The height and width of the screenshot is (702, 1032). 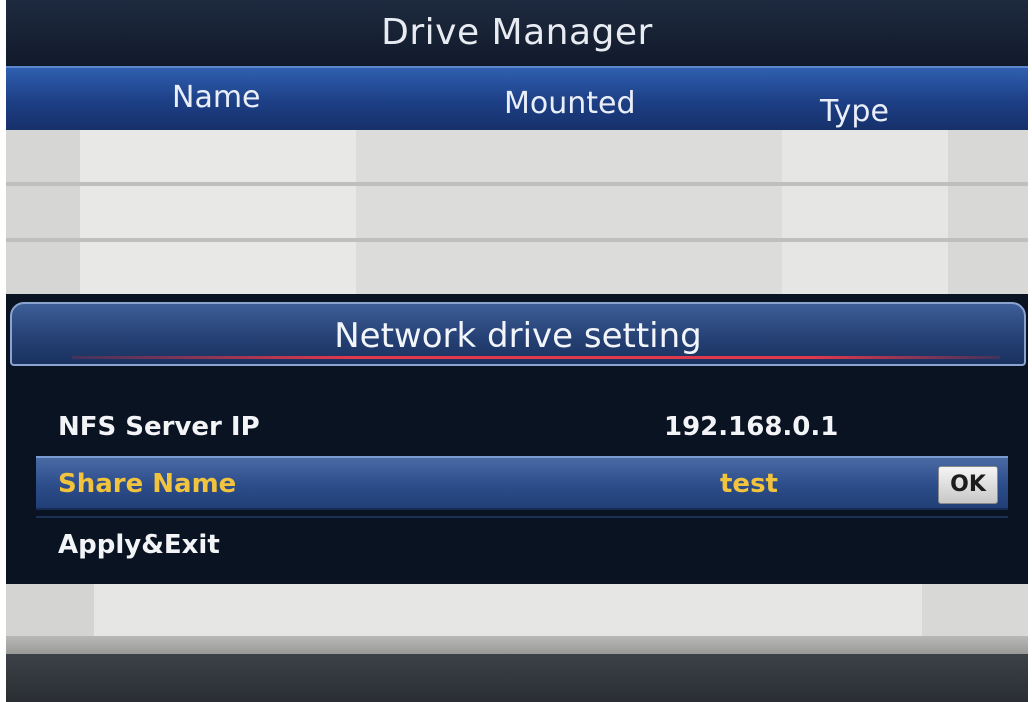 I want to click on window-title: Drive Manager, so click(x=517, y=32).